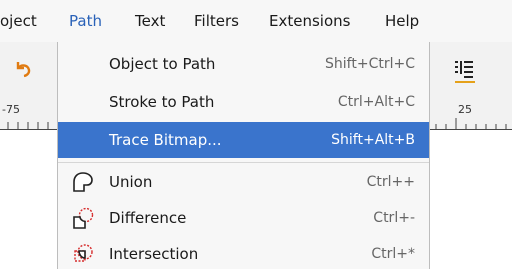  I want to click on menu-item-object-to-path: Object to Path Shift+Ctrl+C, so click(243, 64).